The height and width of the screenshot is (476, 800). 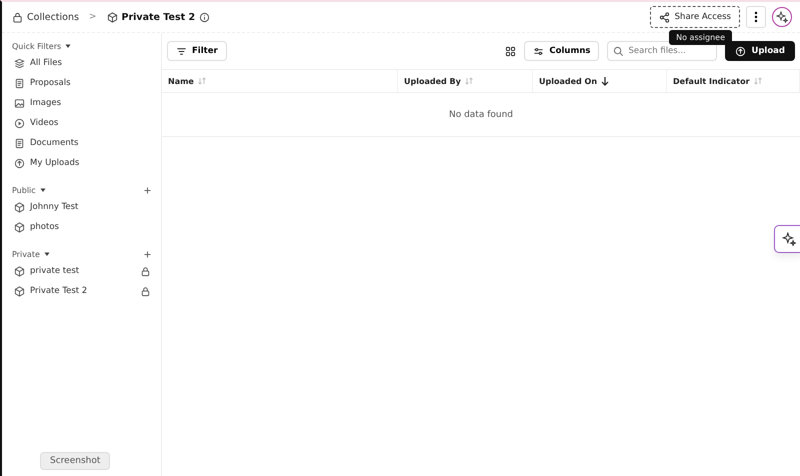 What do you see at coordinates (605, 81) in the screenshot?
I see `arrow-down-icon` at bounding box center [605, 81].